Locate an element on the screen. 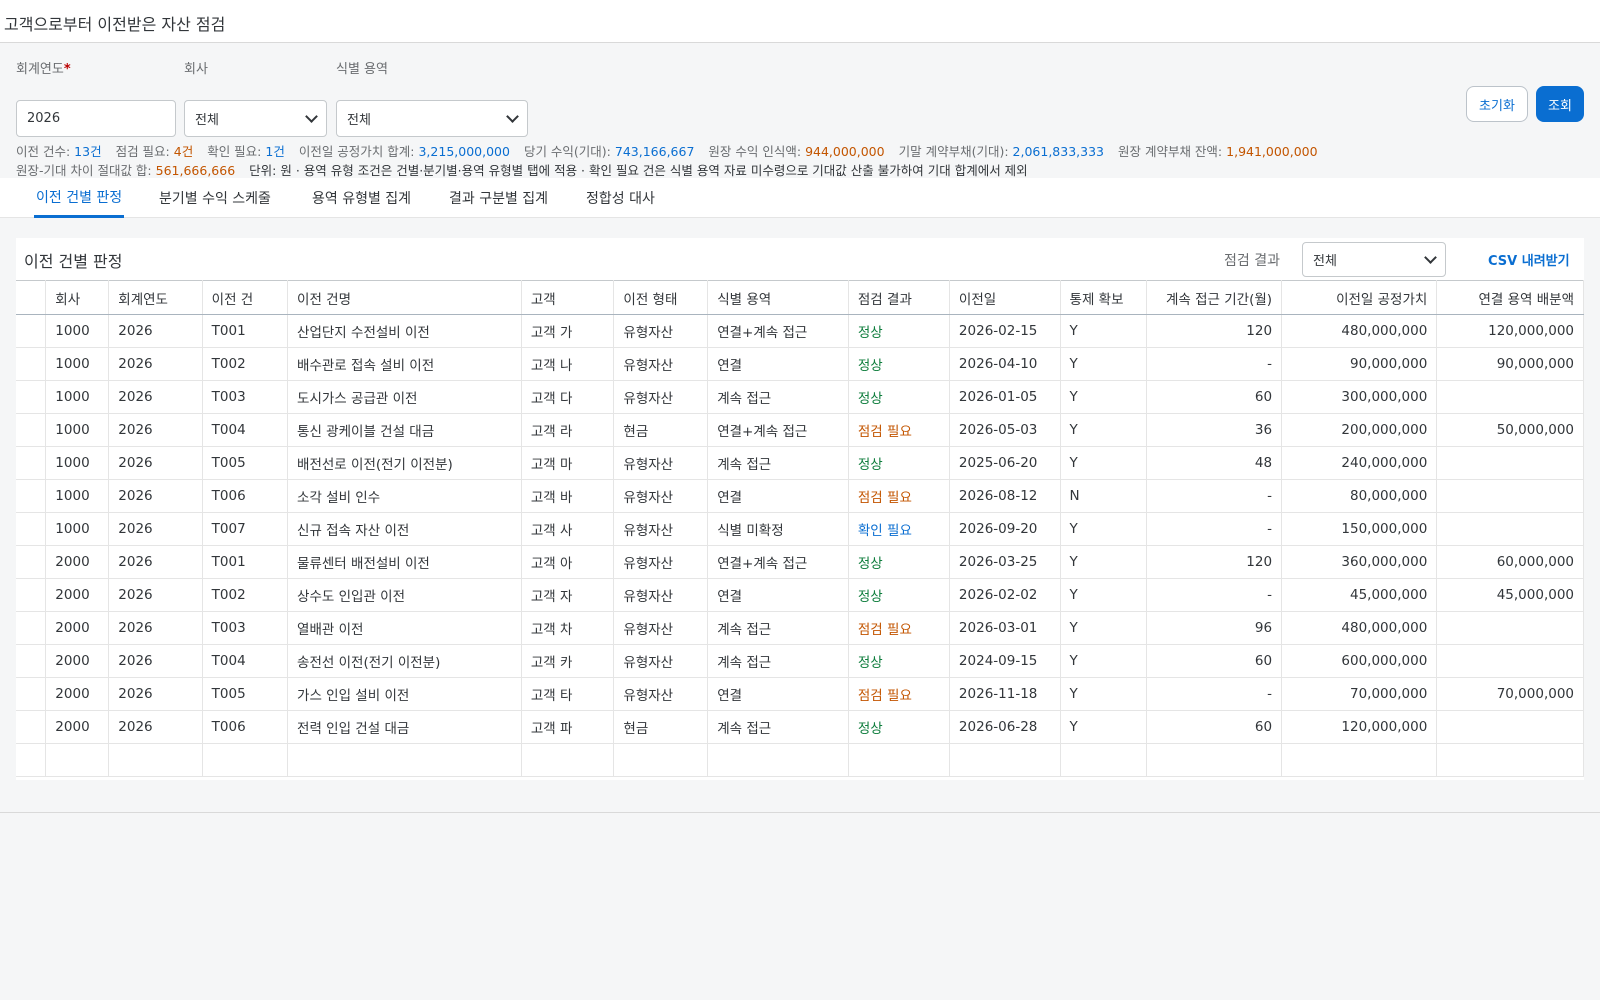 The height and width of the screenshot is (1000, 1600). column-header: 점검 결과 is located at coordinates (899, 297).